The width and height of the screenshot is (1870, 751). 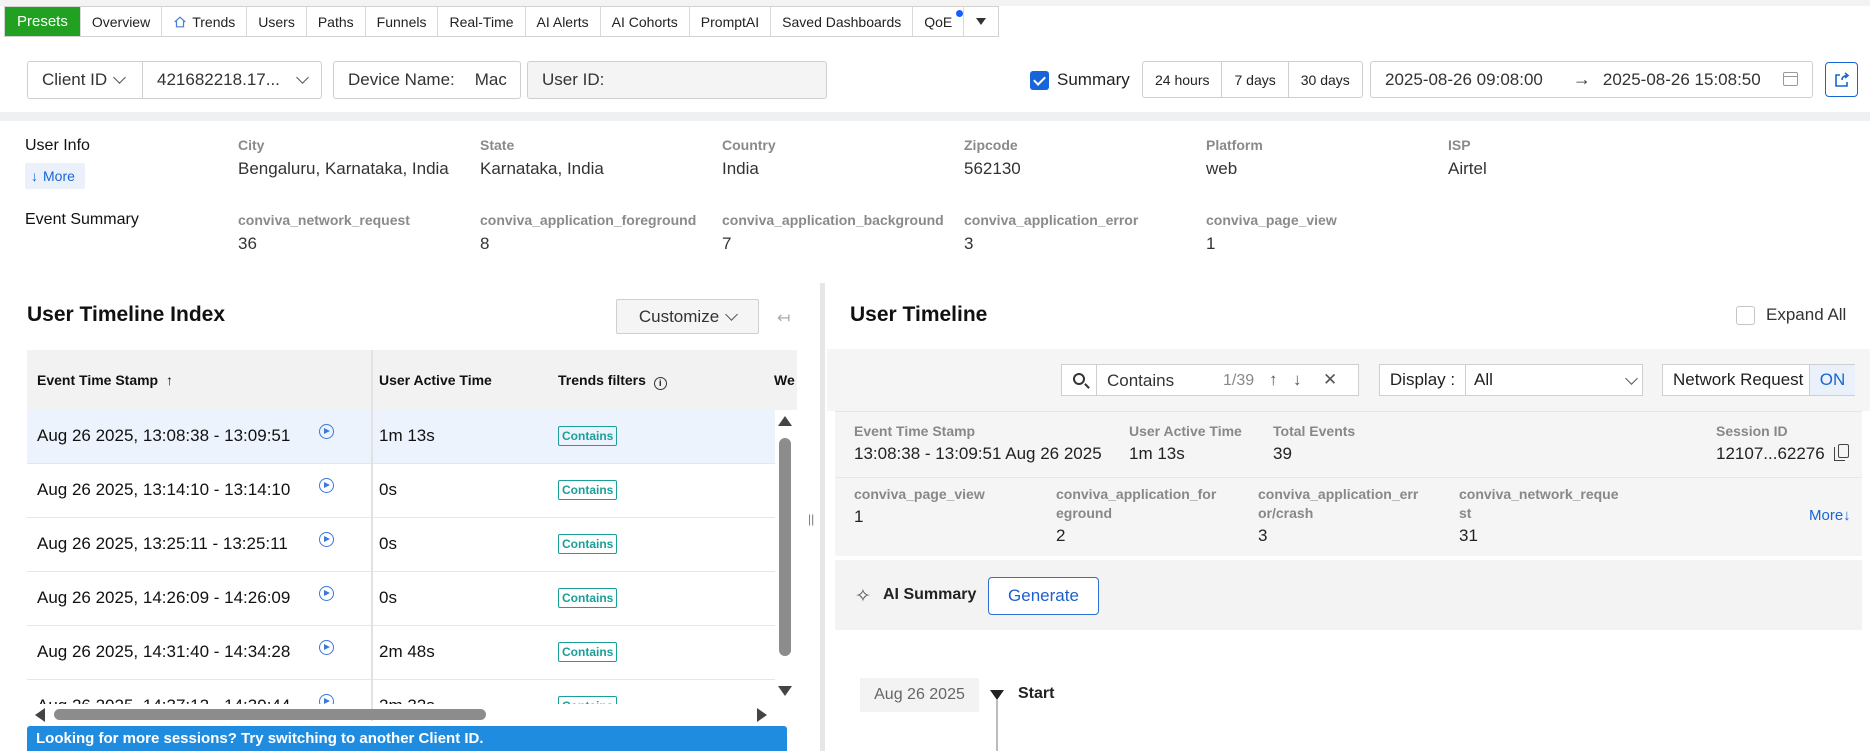 What do you see at coordinates (277, 21) in the screenshot?
I see `tab-users: Users` at bounding box center [277, 21].